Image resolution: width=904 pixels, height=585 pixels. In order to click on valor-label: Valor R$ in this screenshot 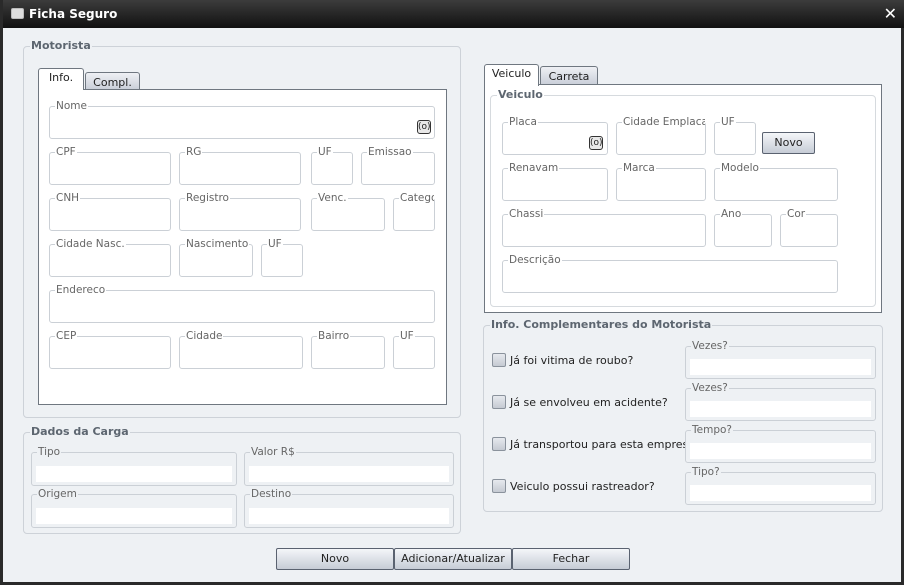, I will do `click(273, 452)`.